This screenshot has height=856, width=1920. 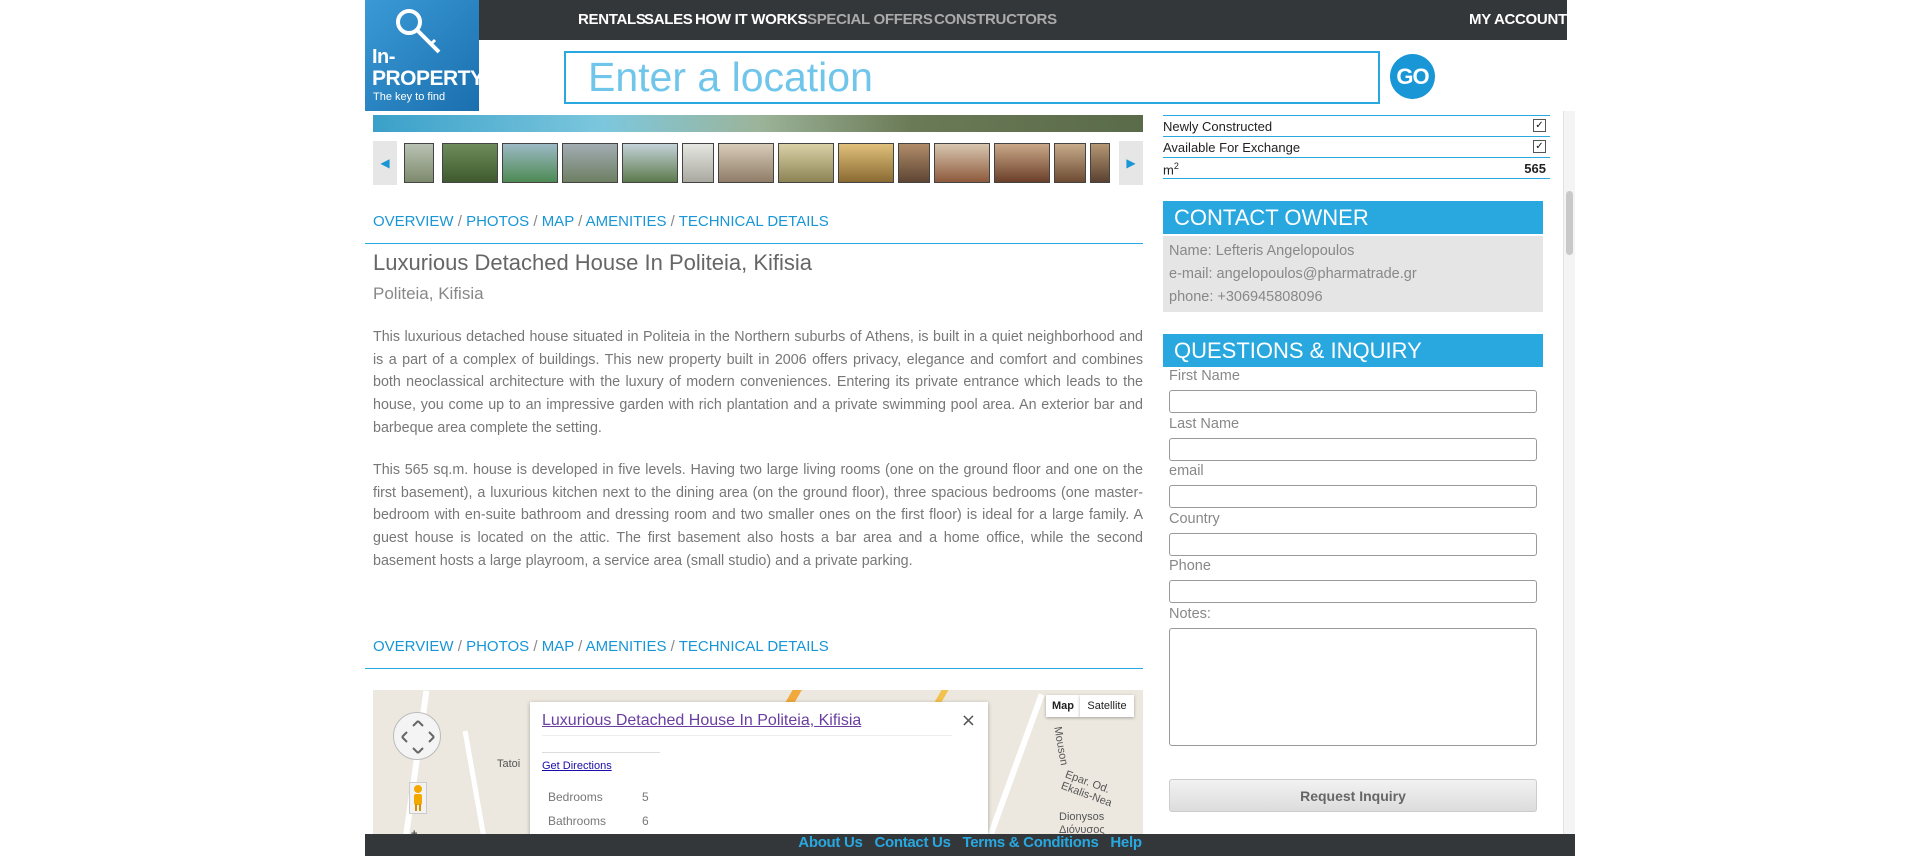 What do you see at coordinates (575, 797) in the screenshot?
I see `info-bedrooms-label: Bedrooms` at bounding box center [575, 797].